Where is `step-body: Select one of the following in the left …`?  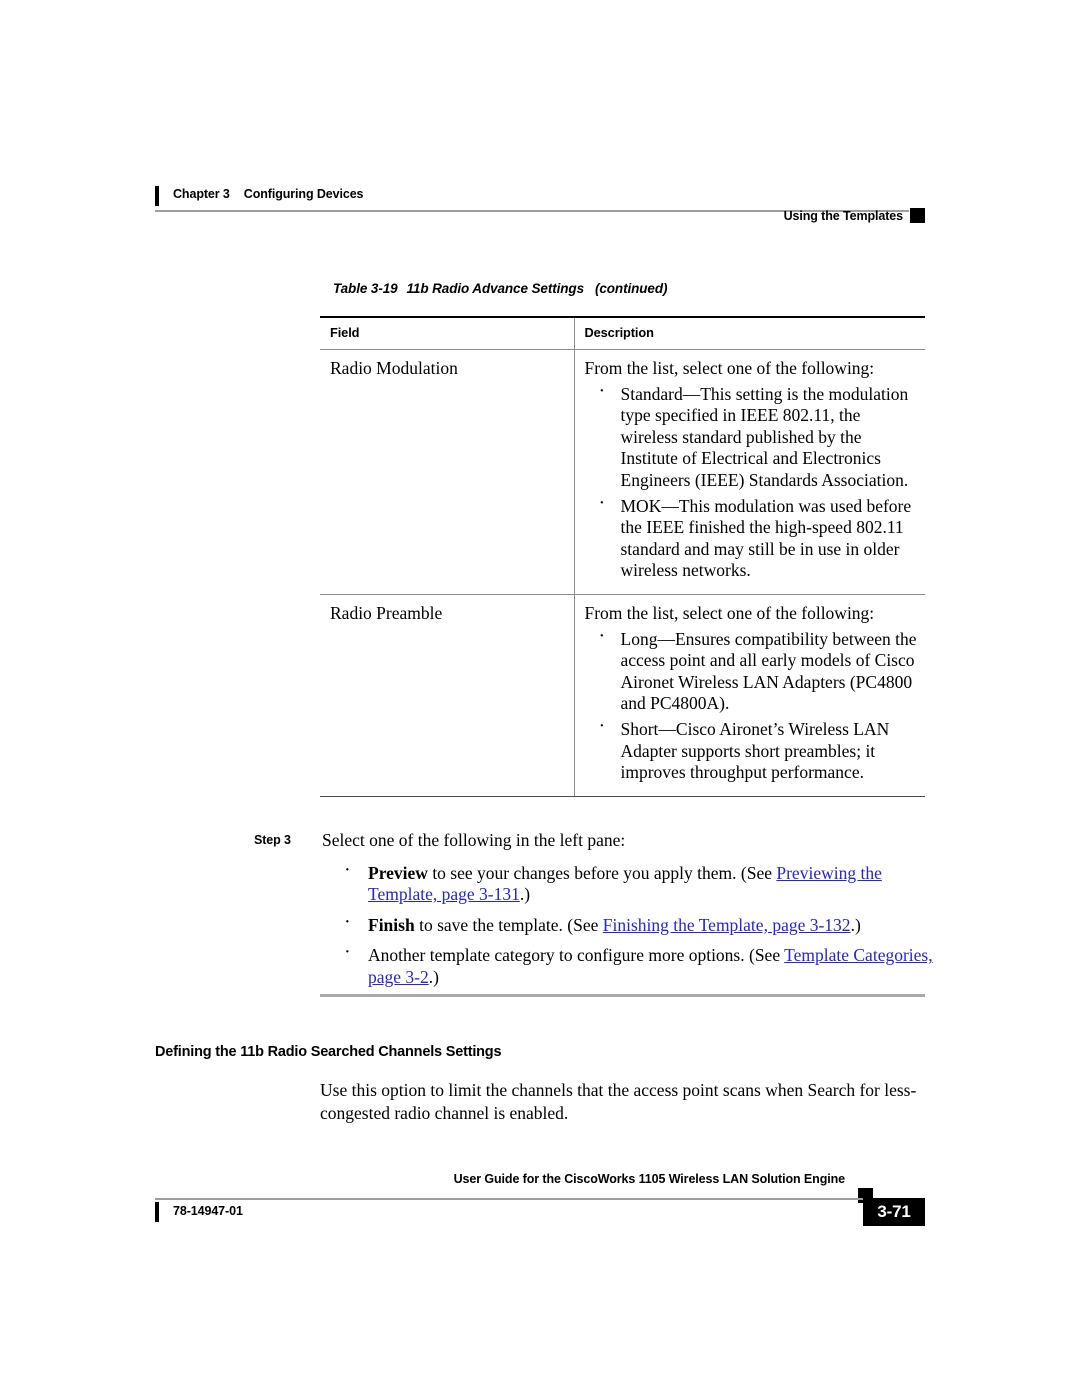
step-body: Select one of the following in the left … is located at coordinates (628, 909).